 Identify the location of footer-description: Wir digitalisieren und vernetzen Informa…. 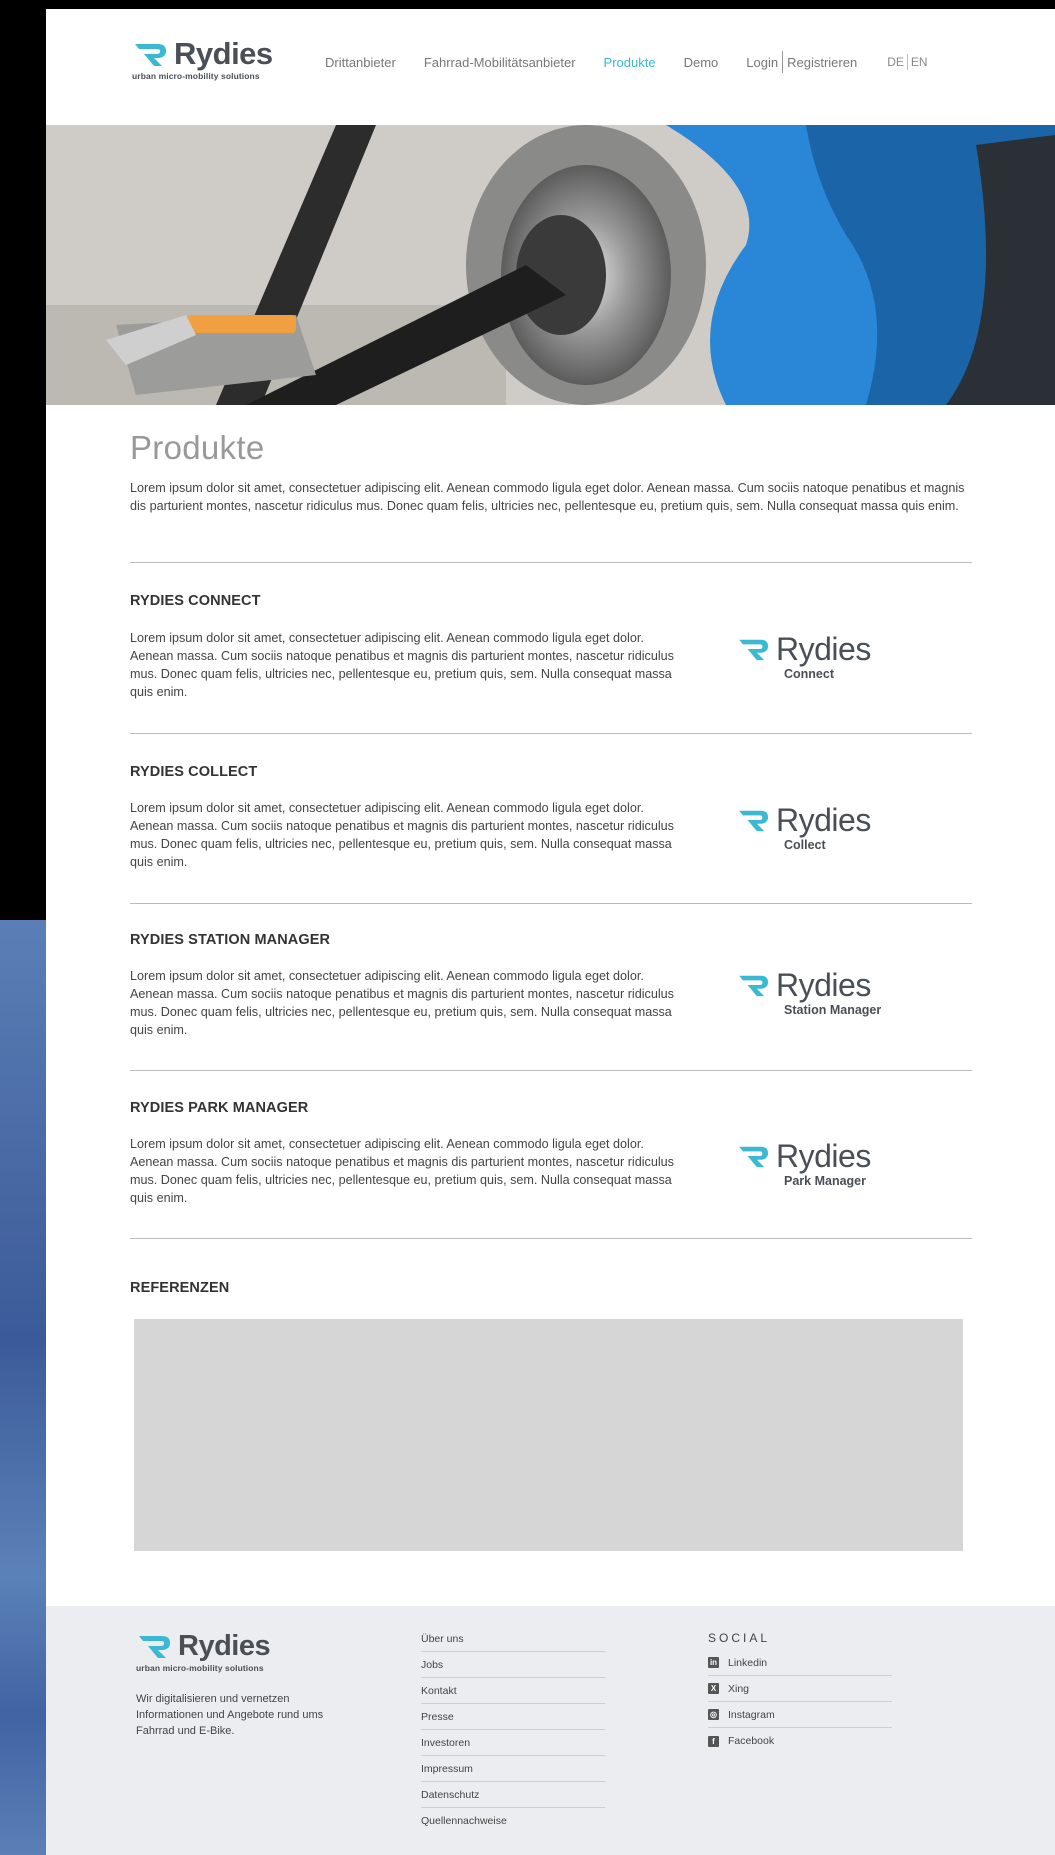
(230, 1715).